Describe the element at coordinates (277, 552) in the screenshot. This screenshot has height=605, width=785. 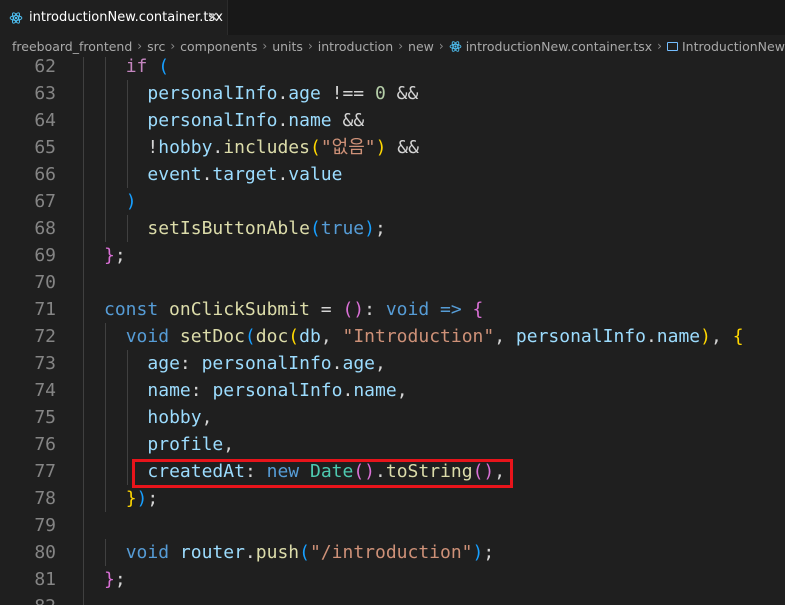
I see `code-token: push` at that location.